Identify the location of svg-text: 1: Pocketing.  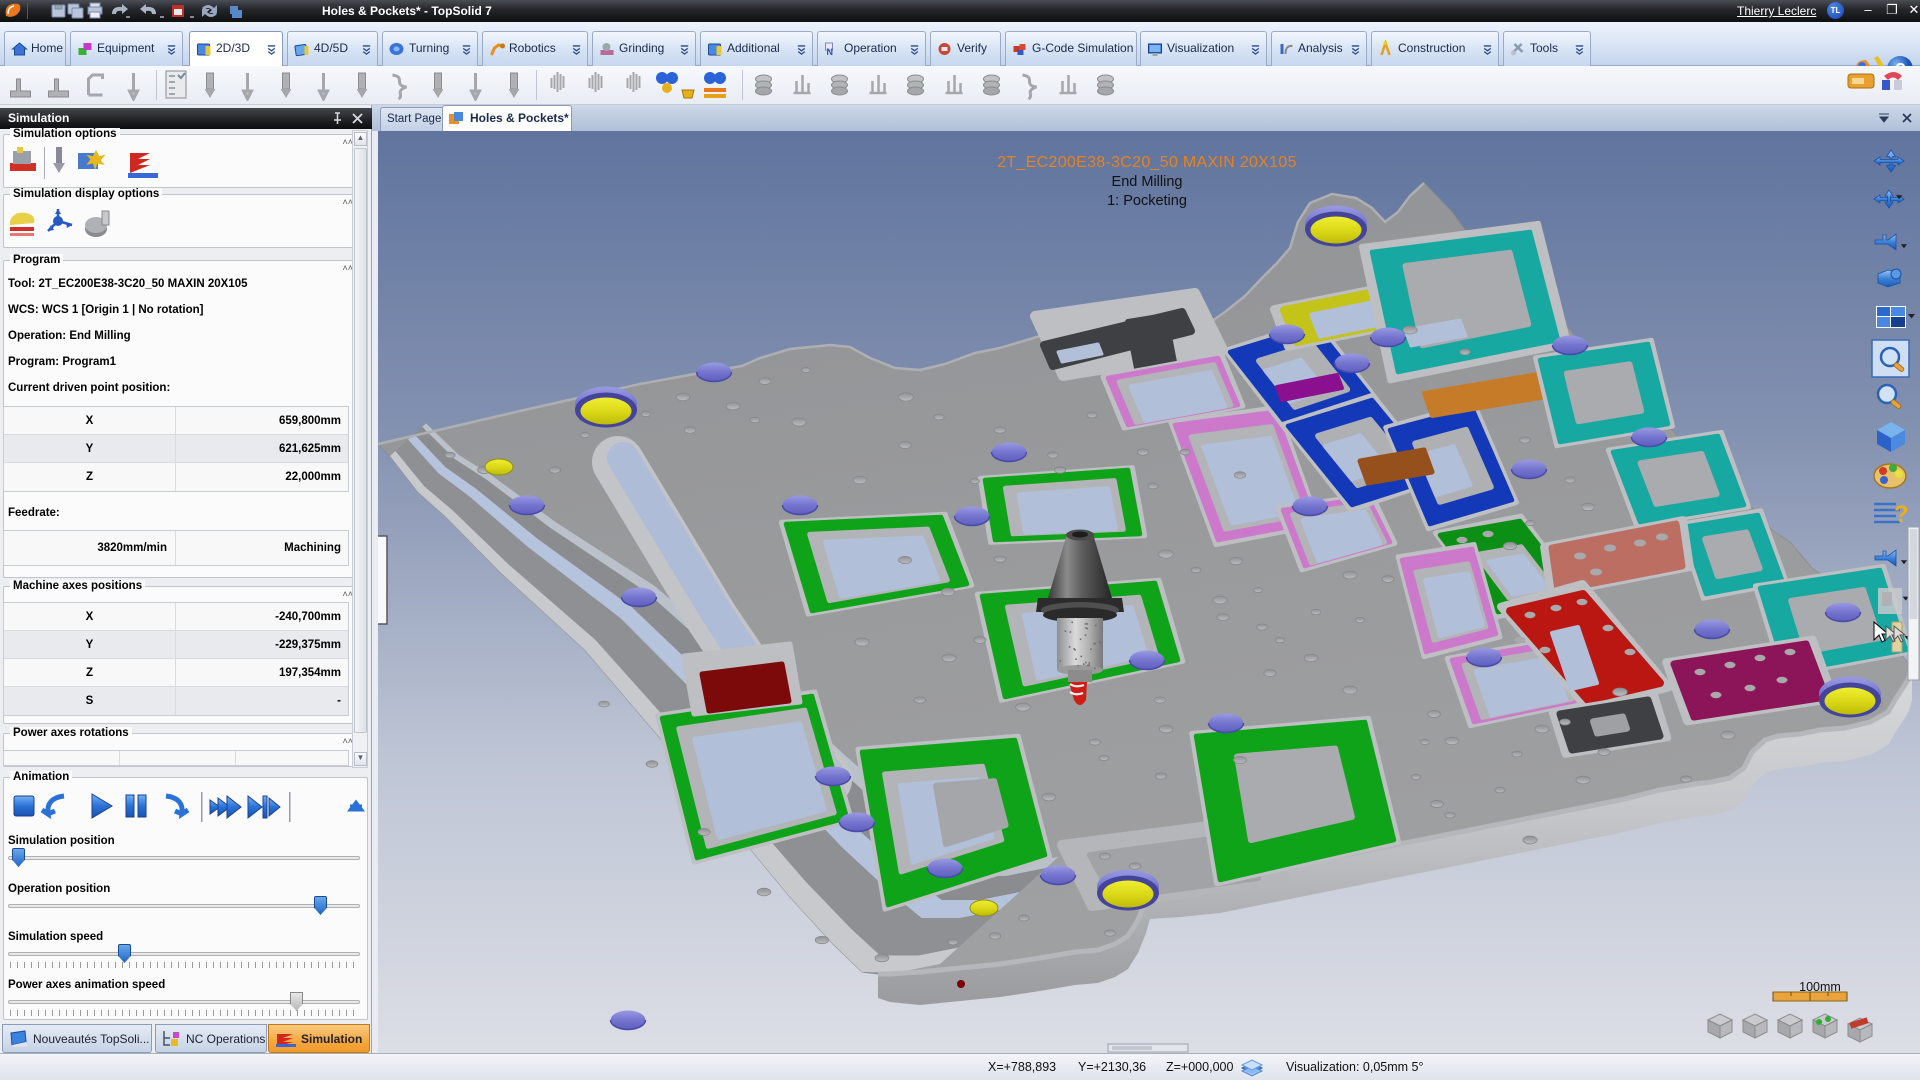
(1147, 201).